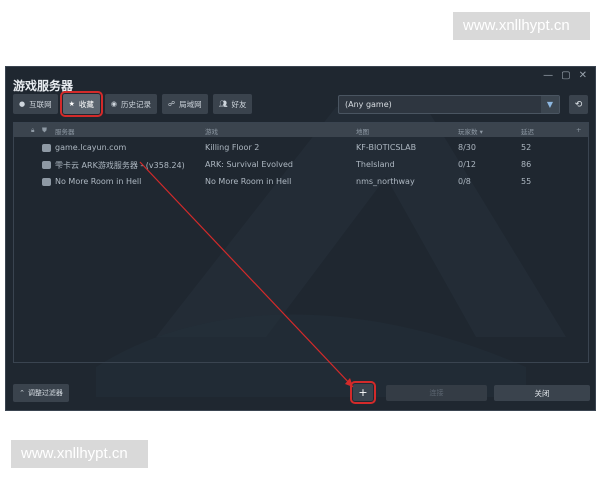 This screenshot has height=480, width=600. Describe the element at coordinates (526, 181) in the screenshot. I see `row-ping: 55` at that location.